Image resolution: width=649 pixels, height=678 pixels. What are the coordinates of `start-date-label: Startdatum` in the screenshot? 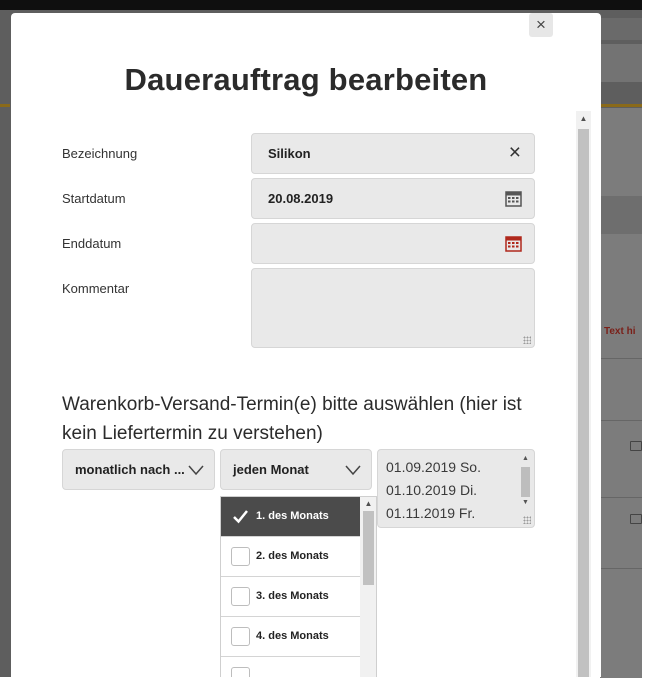 It's located at (94, 198).